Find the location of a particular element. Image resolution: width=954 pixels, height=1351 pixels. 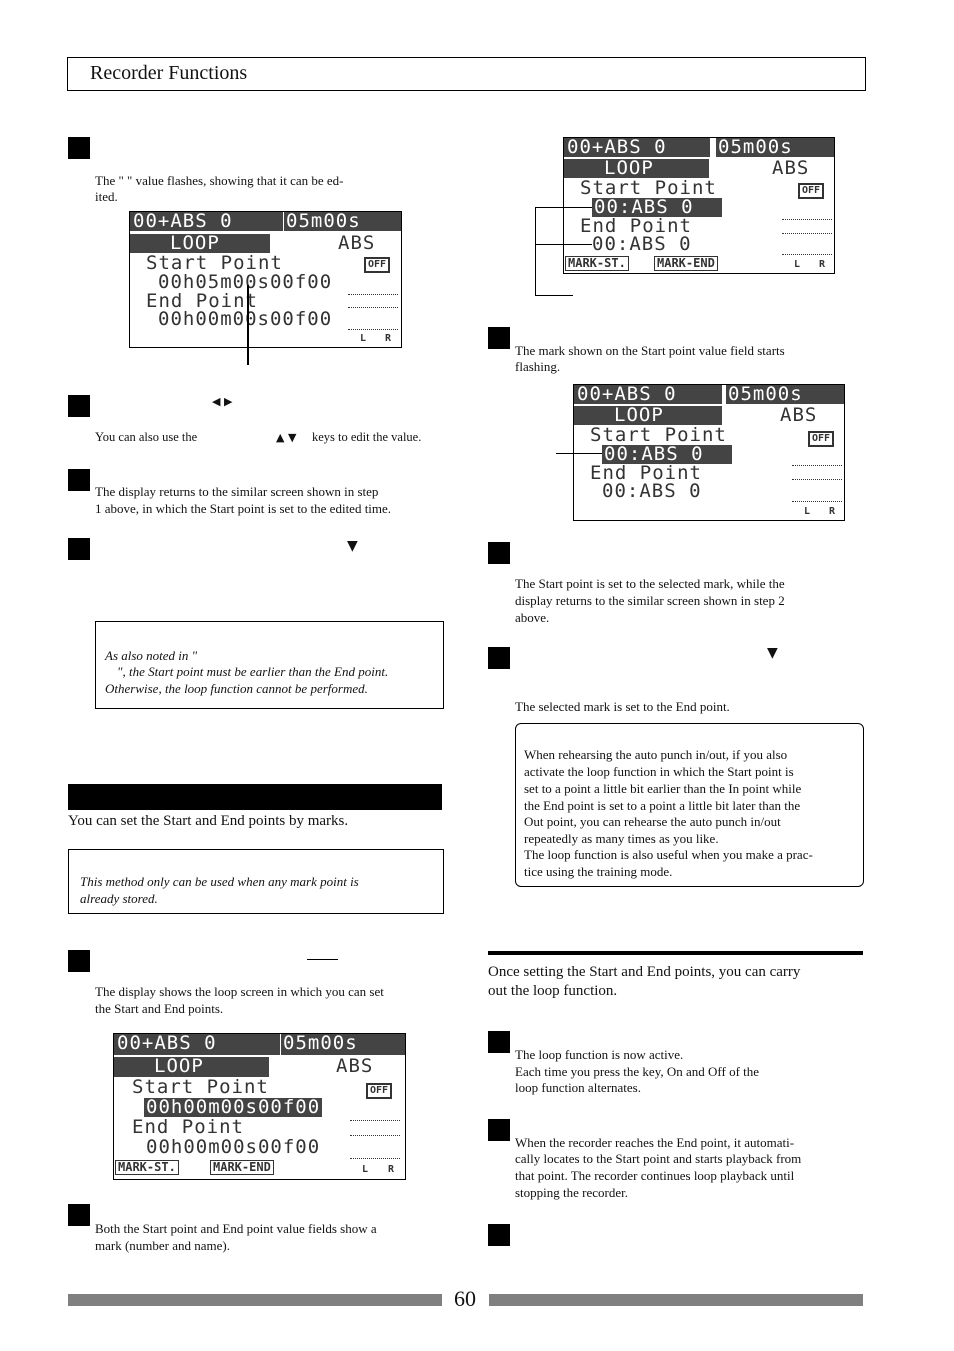

lcd-start-label: Start Point is located at coordinates (200, 1087).